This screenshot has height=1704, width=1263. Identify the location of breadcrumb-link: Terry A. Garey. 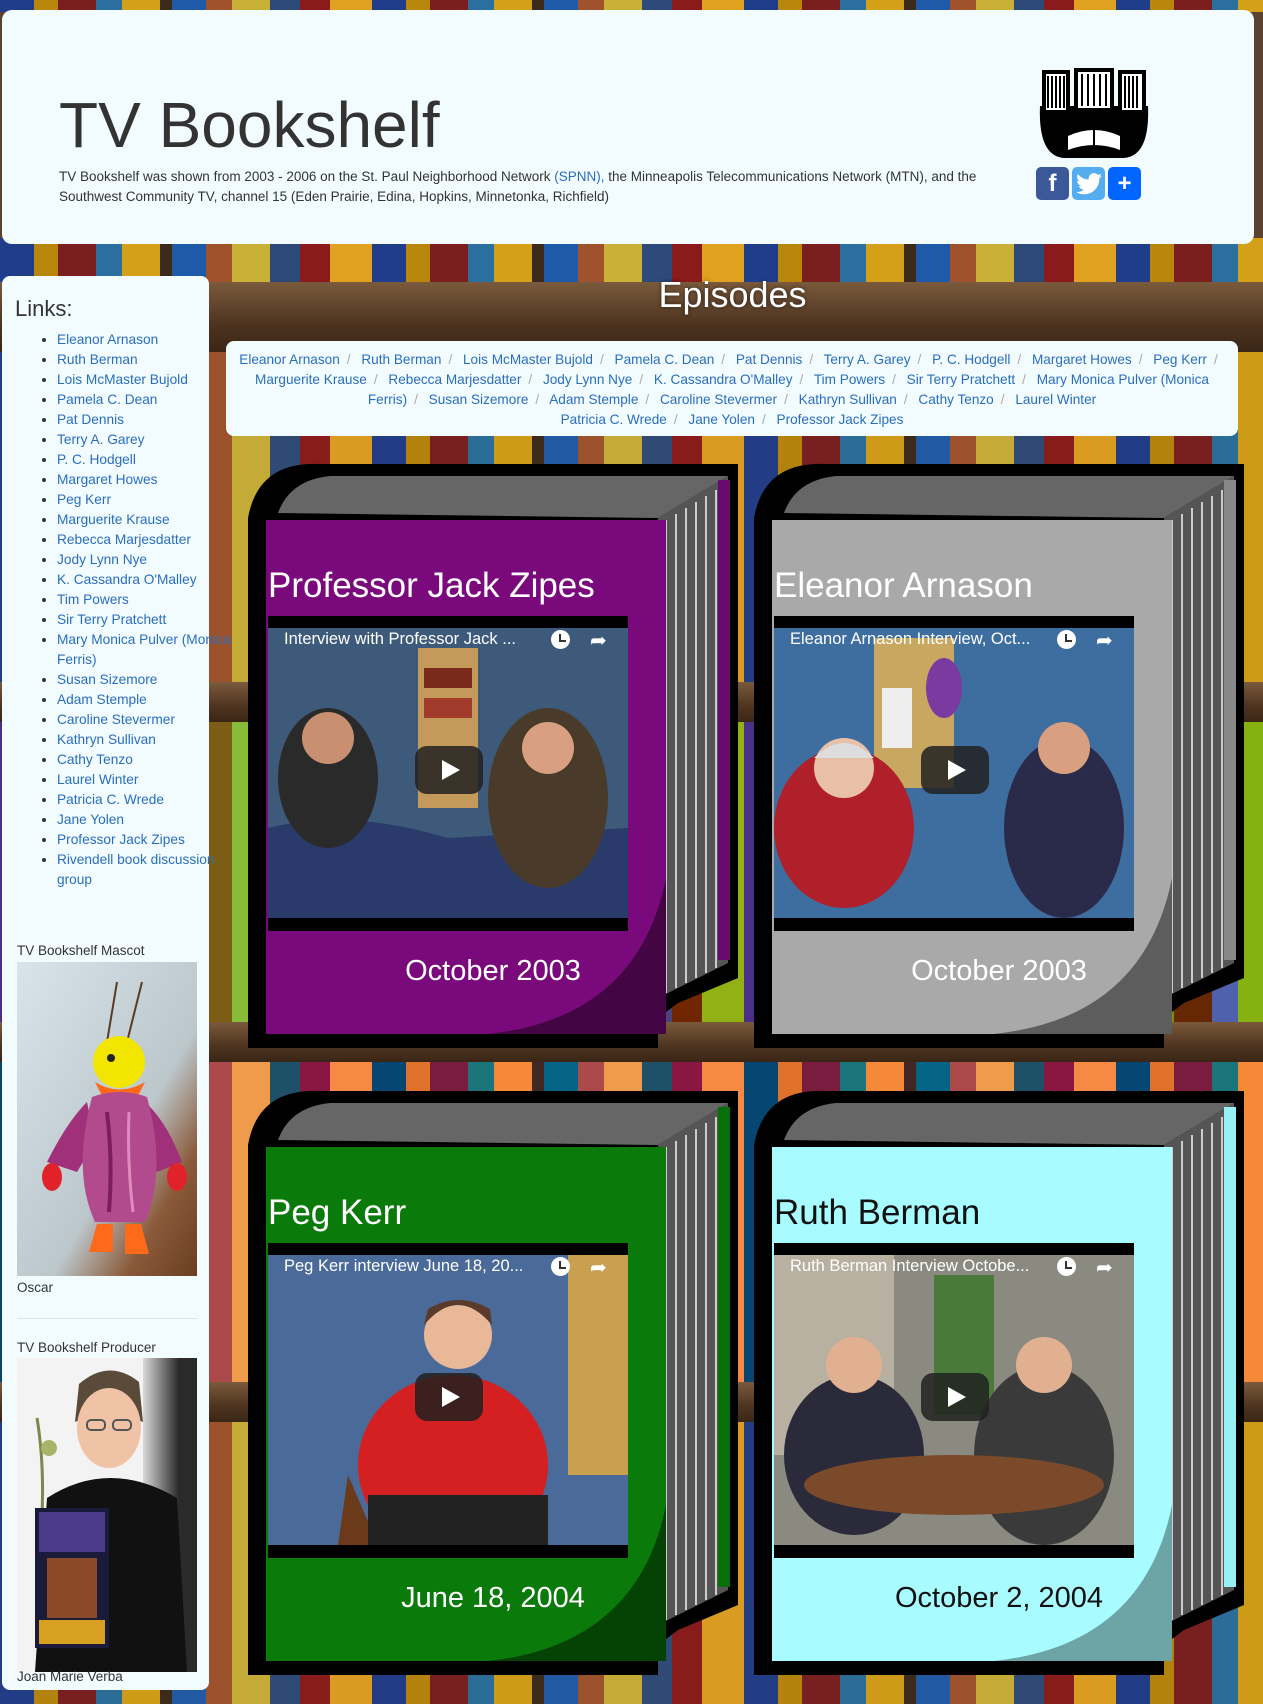
(867, 359).